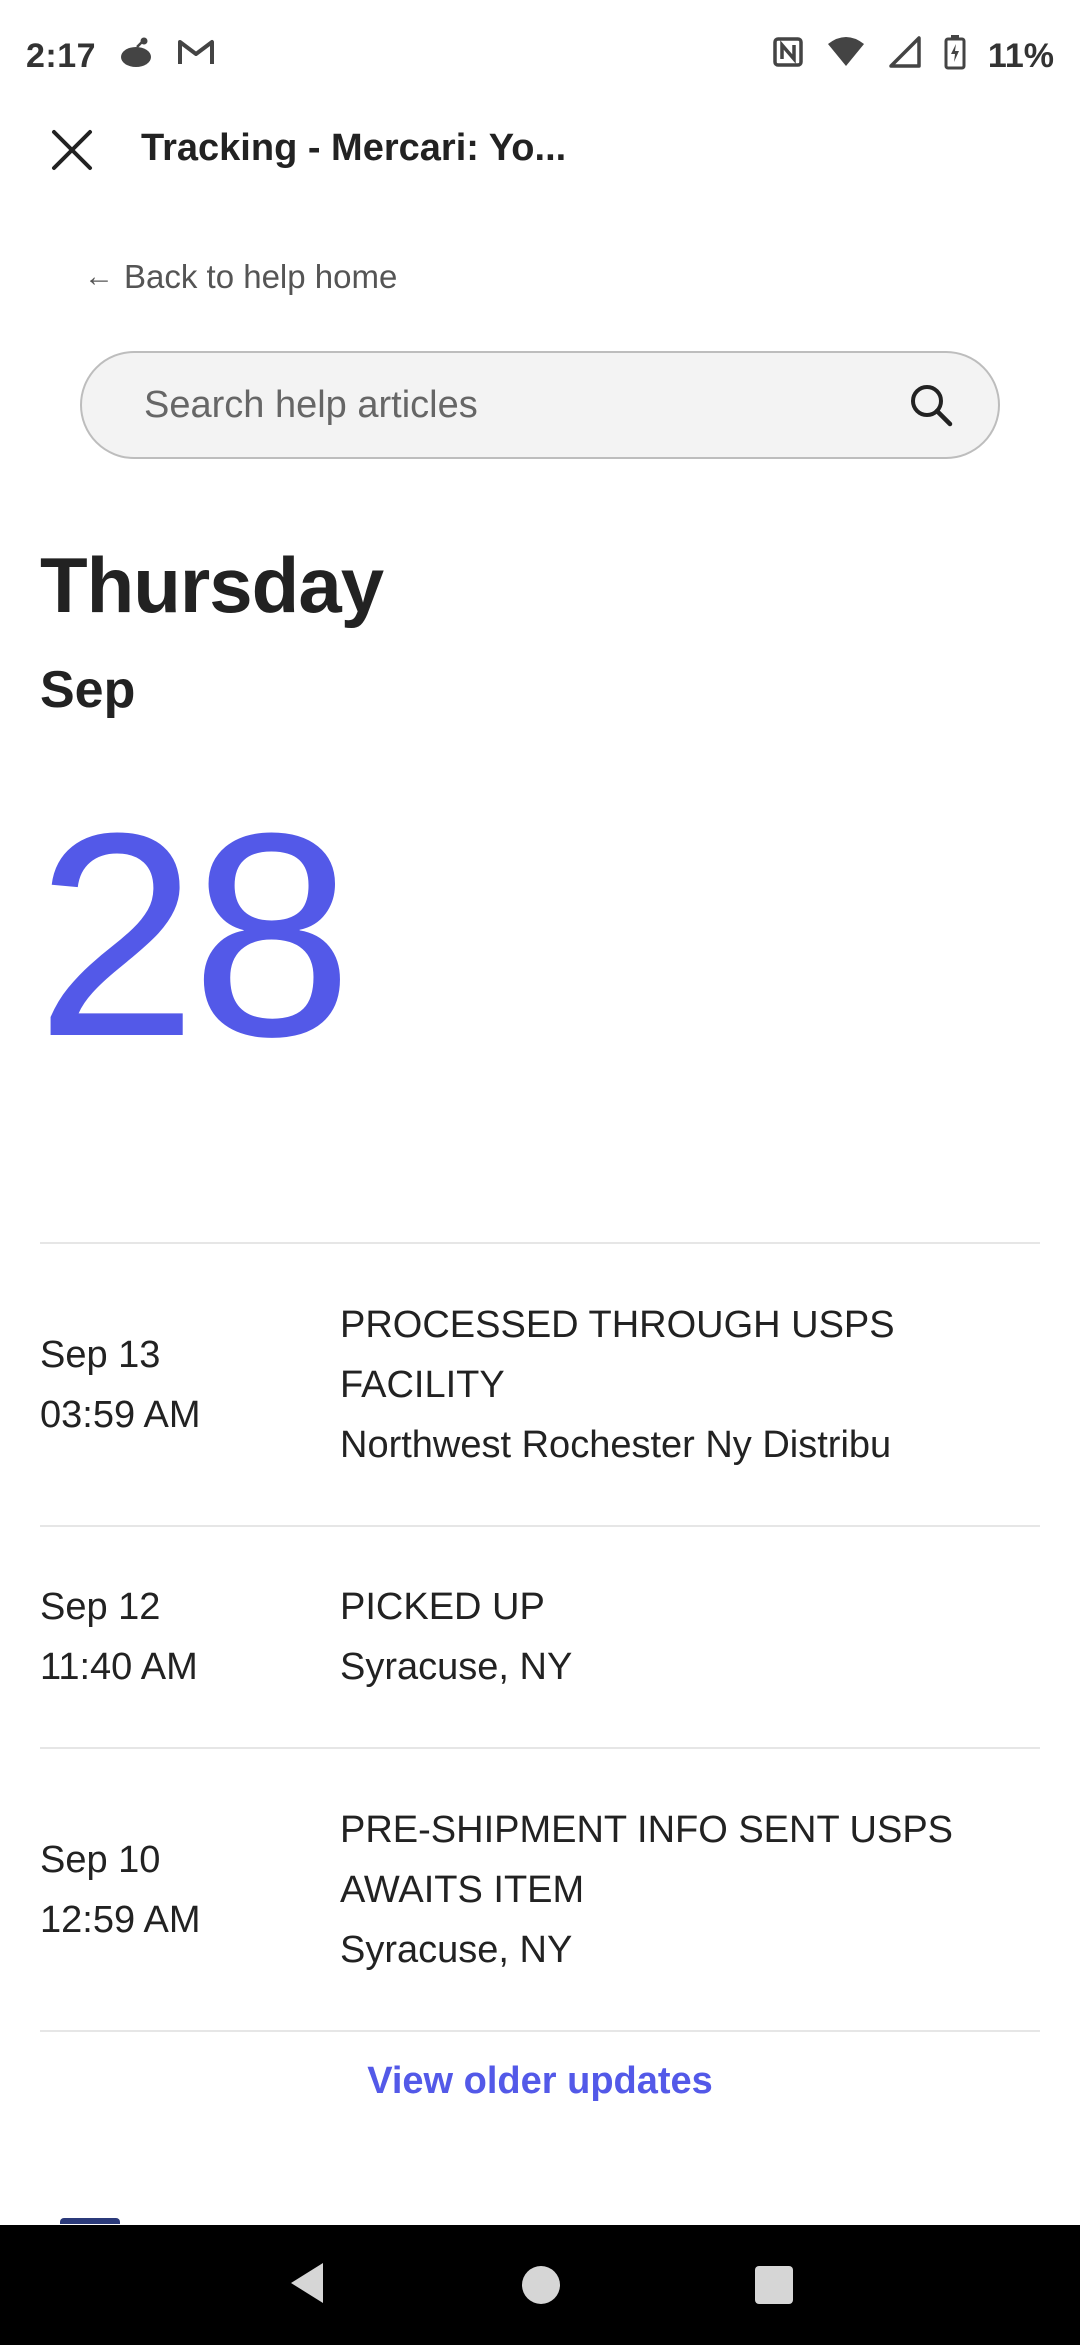 Image resolution: width=1080 pixels, height=2345 pixels. What do you see at coordinates (905, 56) in the screenshot?
I see `signal-icon` at bounding box center [905, 56].